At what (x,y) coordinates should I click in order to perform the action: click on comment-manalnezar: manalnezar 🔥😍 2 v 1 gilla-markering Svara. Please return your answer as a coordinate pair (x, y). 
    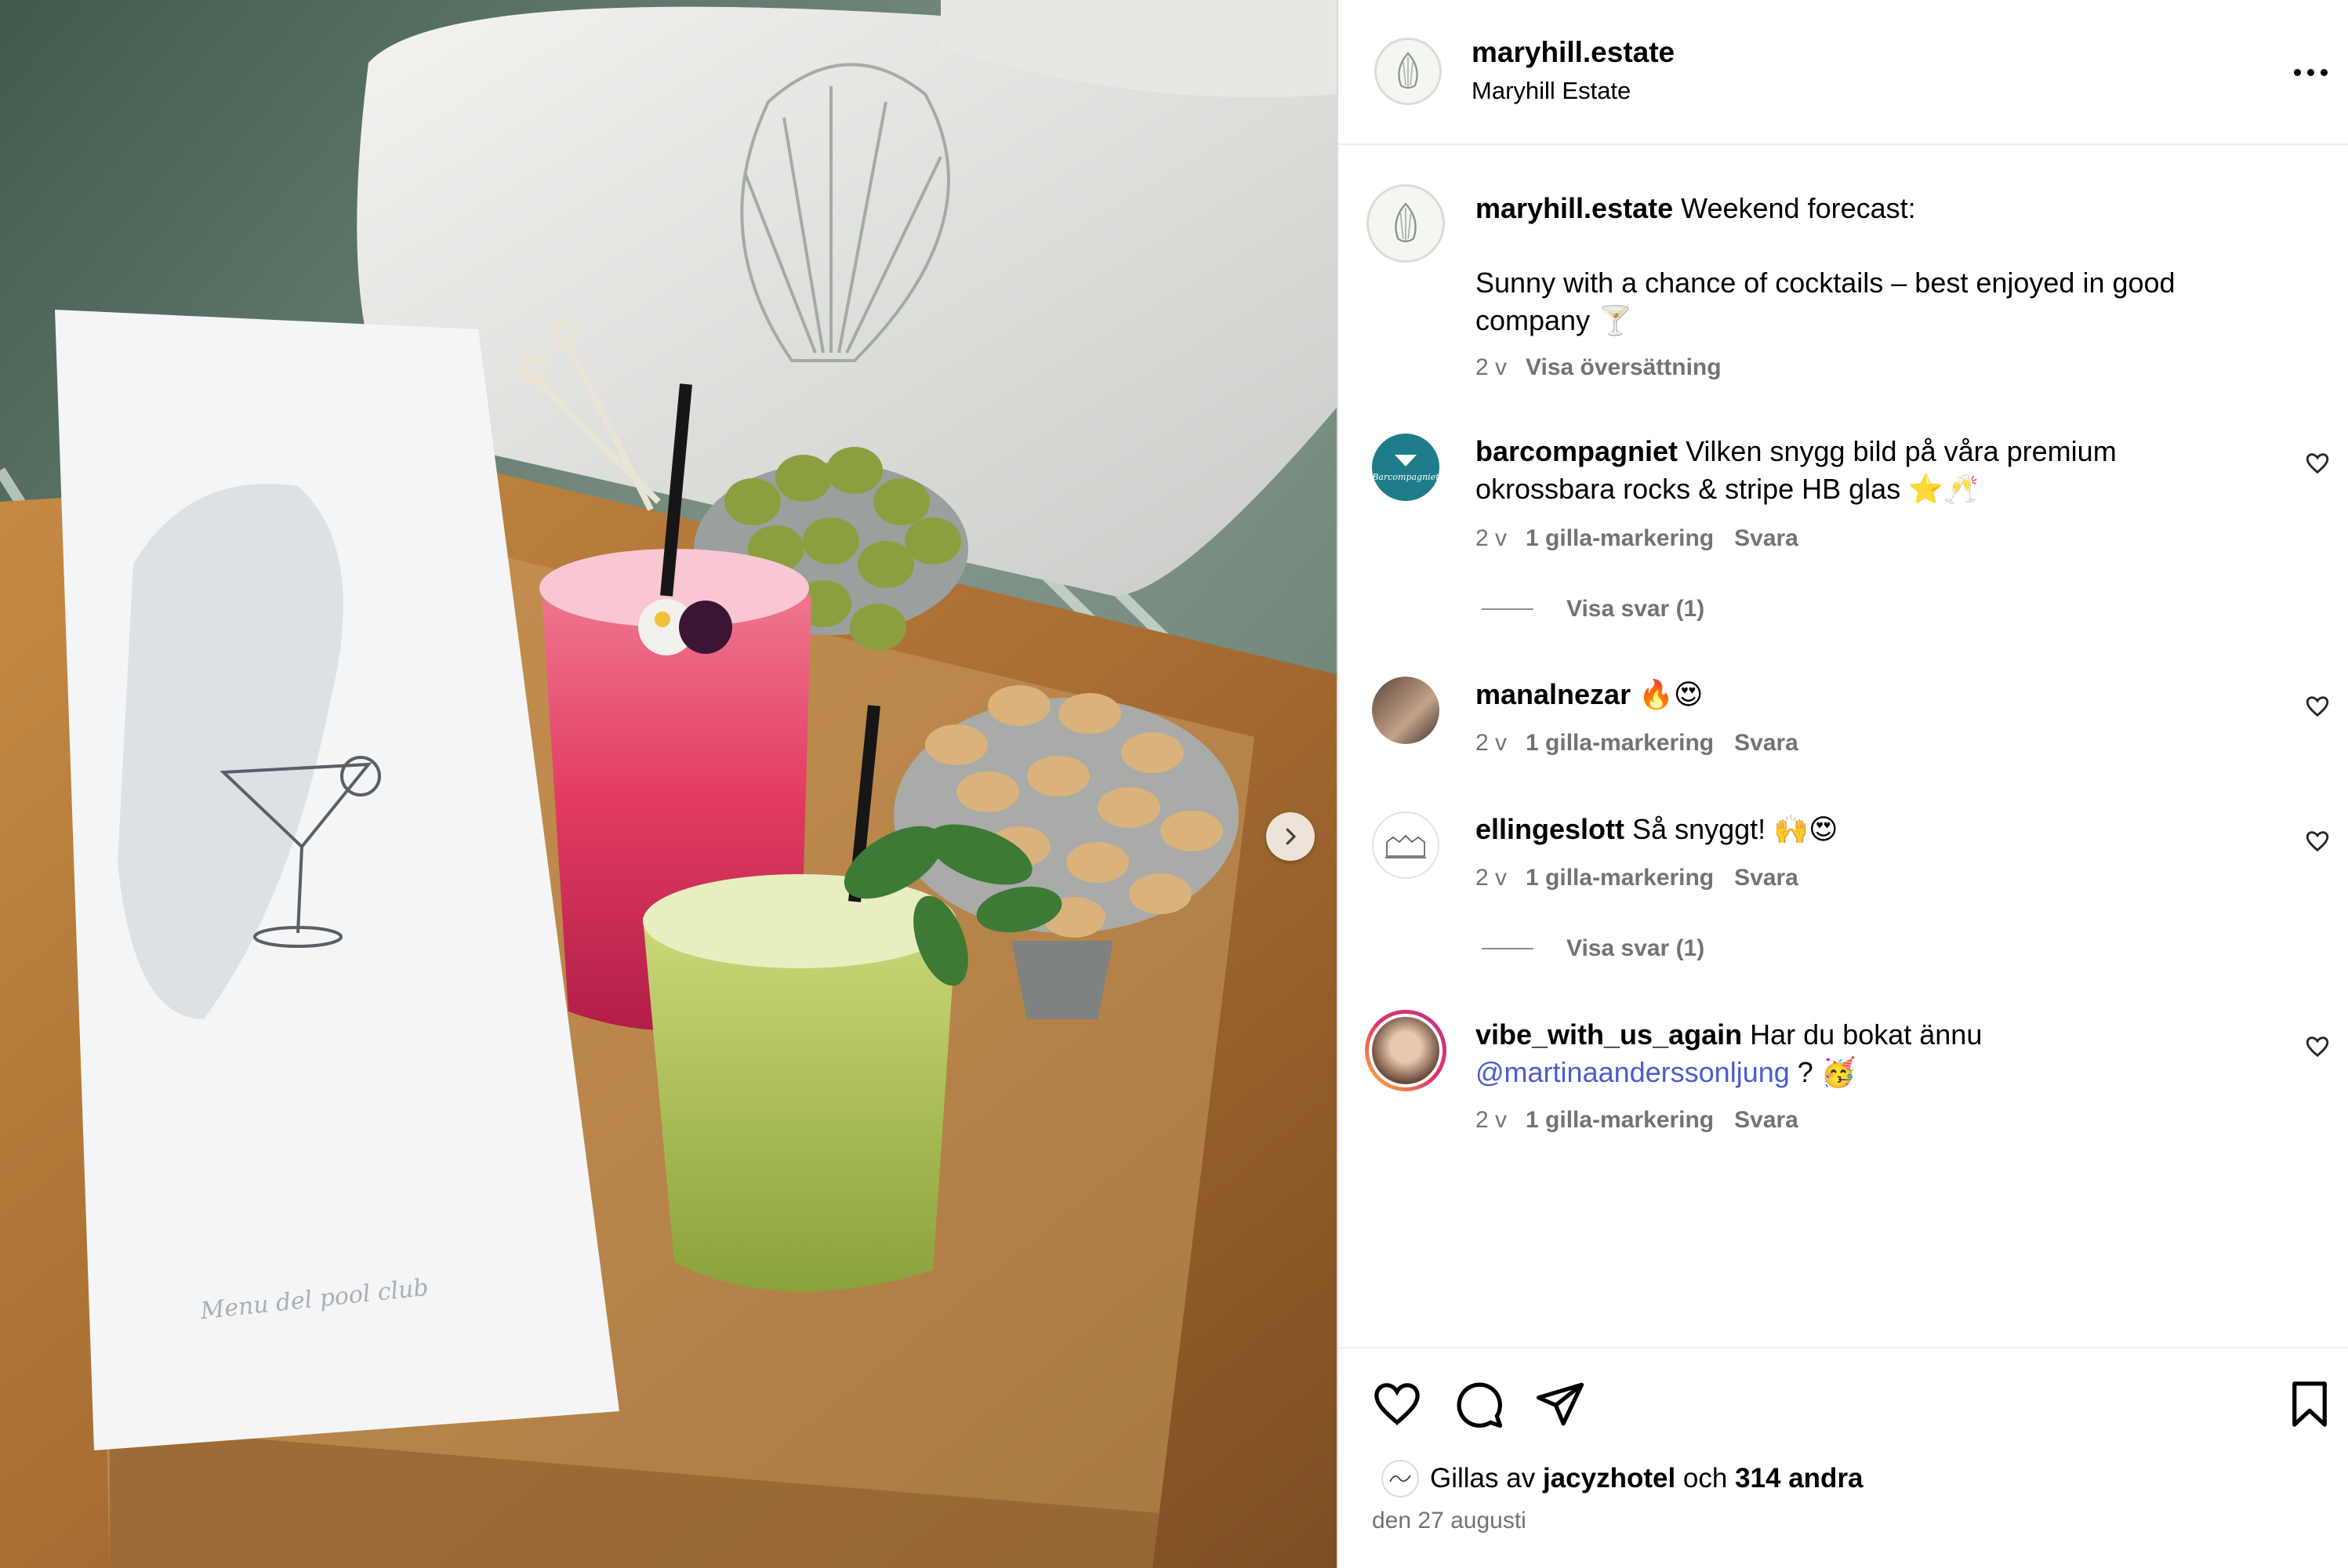
    Looking at the image, I should click on (1843, 727).